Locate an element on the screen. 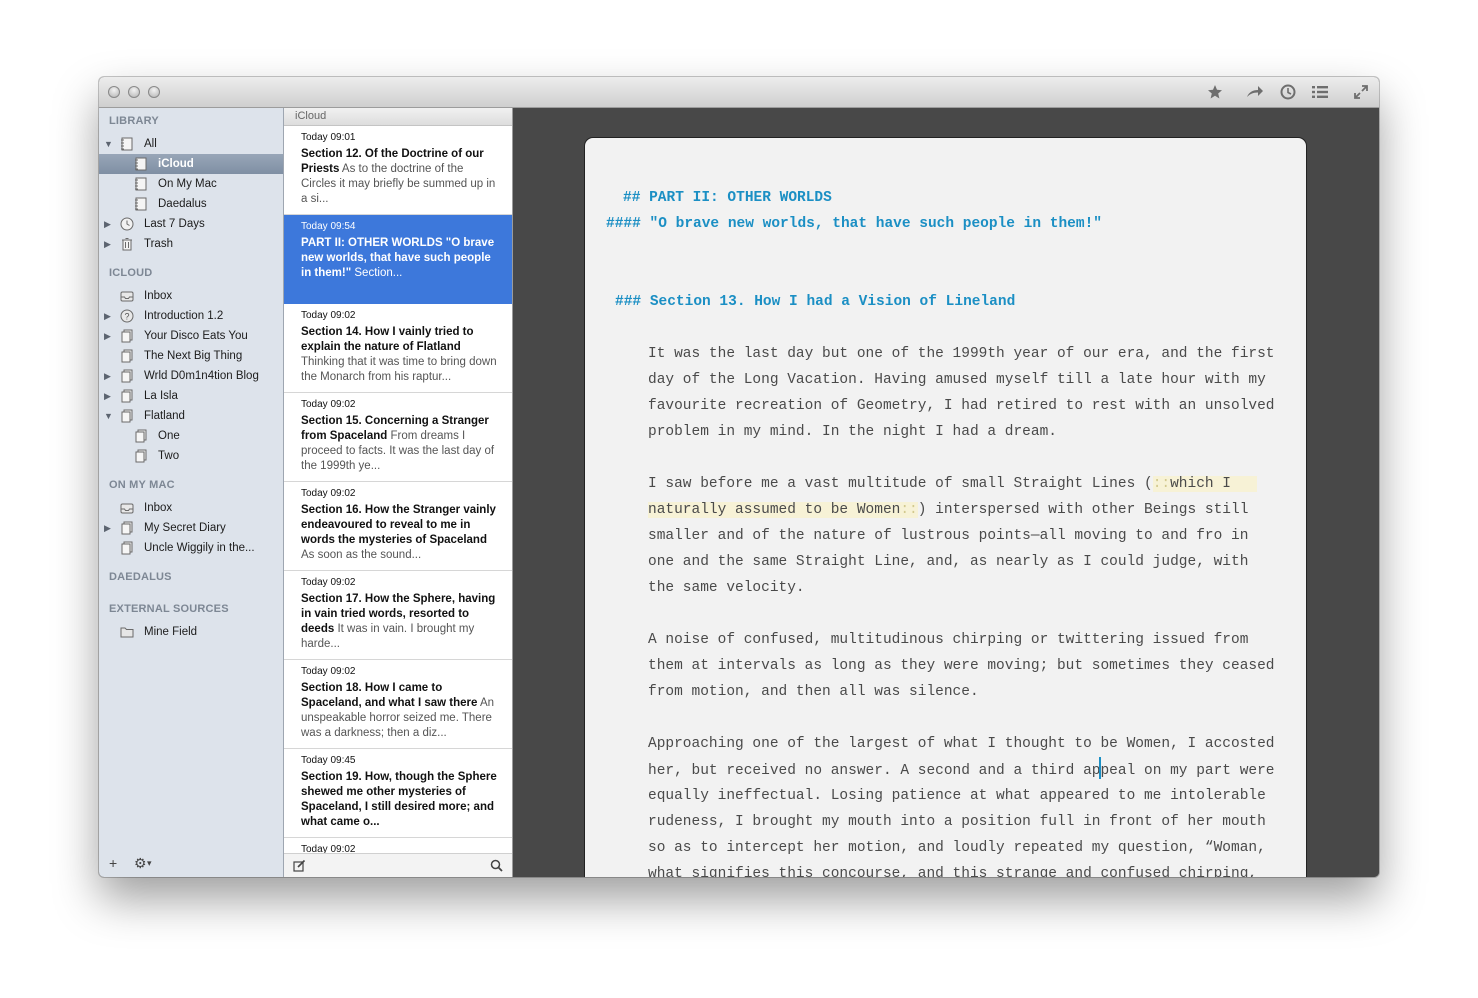 This screenshot has height=998, width=1478. highlight-span: ::which I is located at coordinates (1205, 484).